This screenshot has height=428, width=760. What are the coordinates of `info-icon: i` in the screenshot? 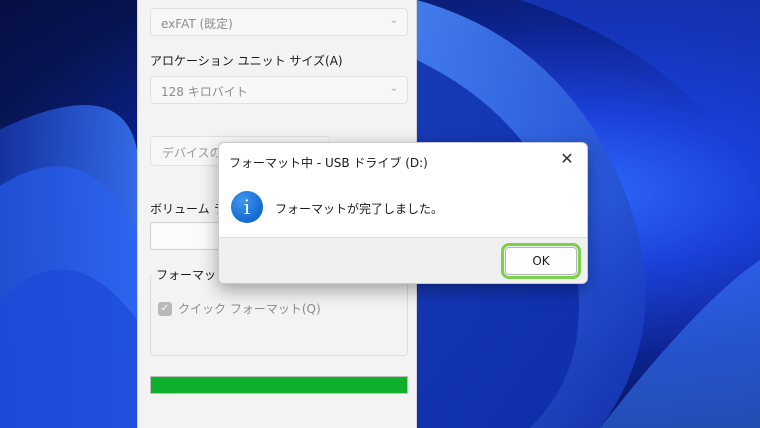 It's located at (247, 207).